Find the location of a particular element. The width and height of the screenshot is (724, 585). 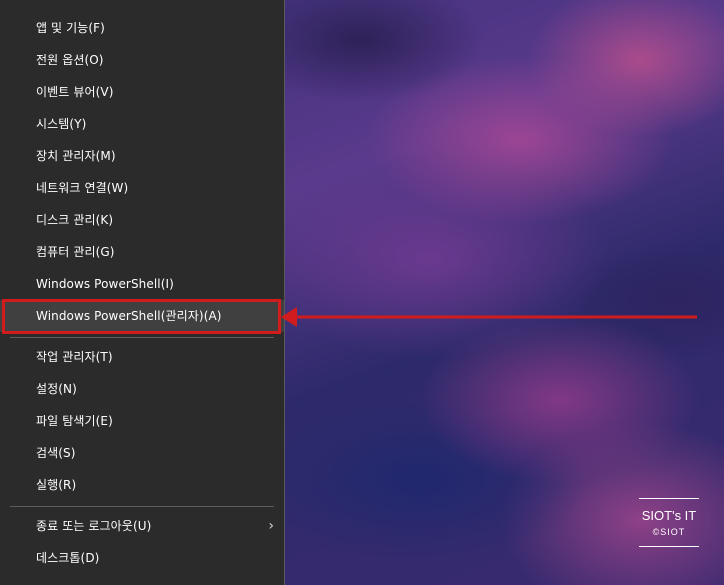

menu-item-label: 네트워크 연결(W) is located at coordinates (82, 188).